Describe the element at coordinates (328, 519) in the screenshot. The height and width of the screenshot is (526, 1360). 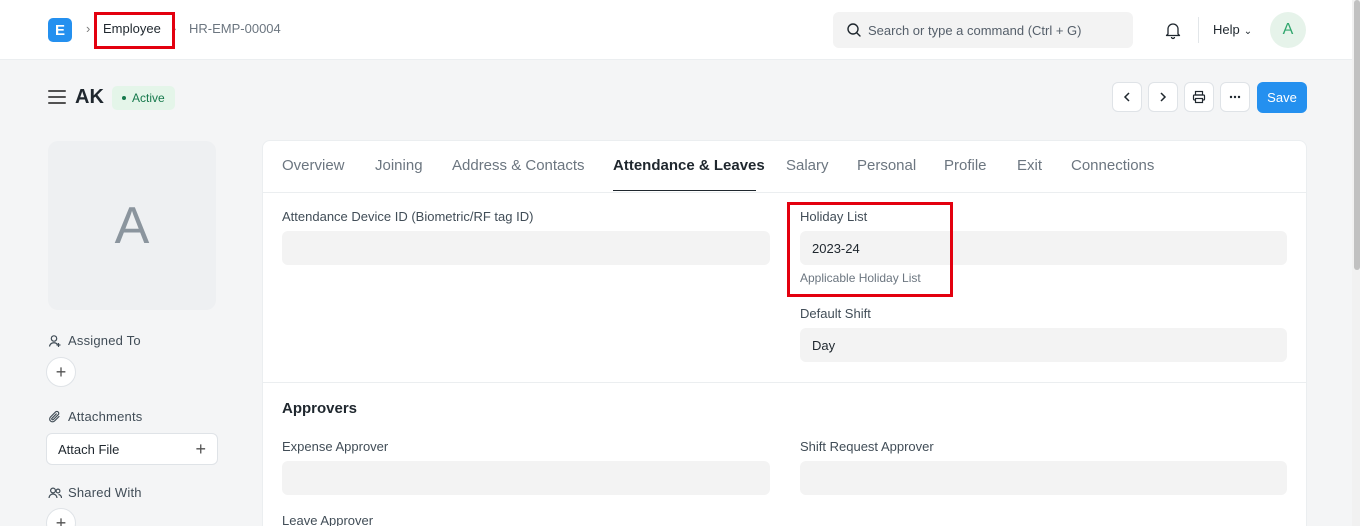
I see `leave-approver-label: Leave Approver` at that location.